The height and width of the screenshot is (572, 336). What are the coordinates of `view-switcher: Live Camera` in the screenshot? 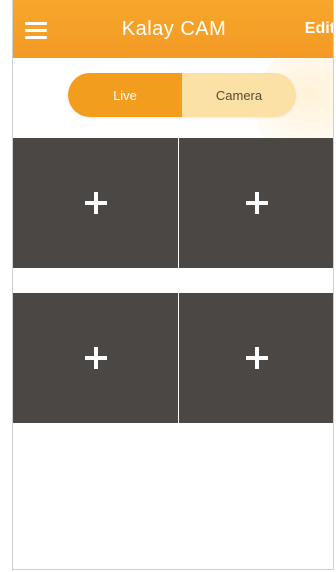 It's located at (182, 95).